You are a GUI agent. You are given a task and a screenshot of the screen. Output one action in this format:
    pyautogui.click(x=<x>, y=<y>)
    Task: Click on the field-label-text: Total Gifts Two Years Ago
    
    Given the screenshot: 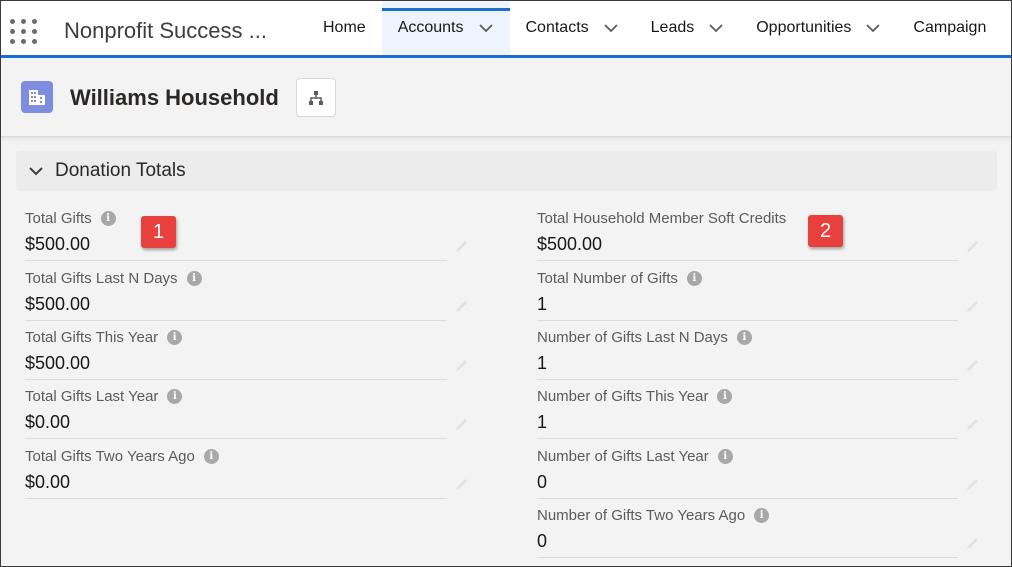 What is the action you would take?
    pyautogui.click(x=110, y=456)
    